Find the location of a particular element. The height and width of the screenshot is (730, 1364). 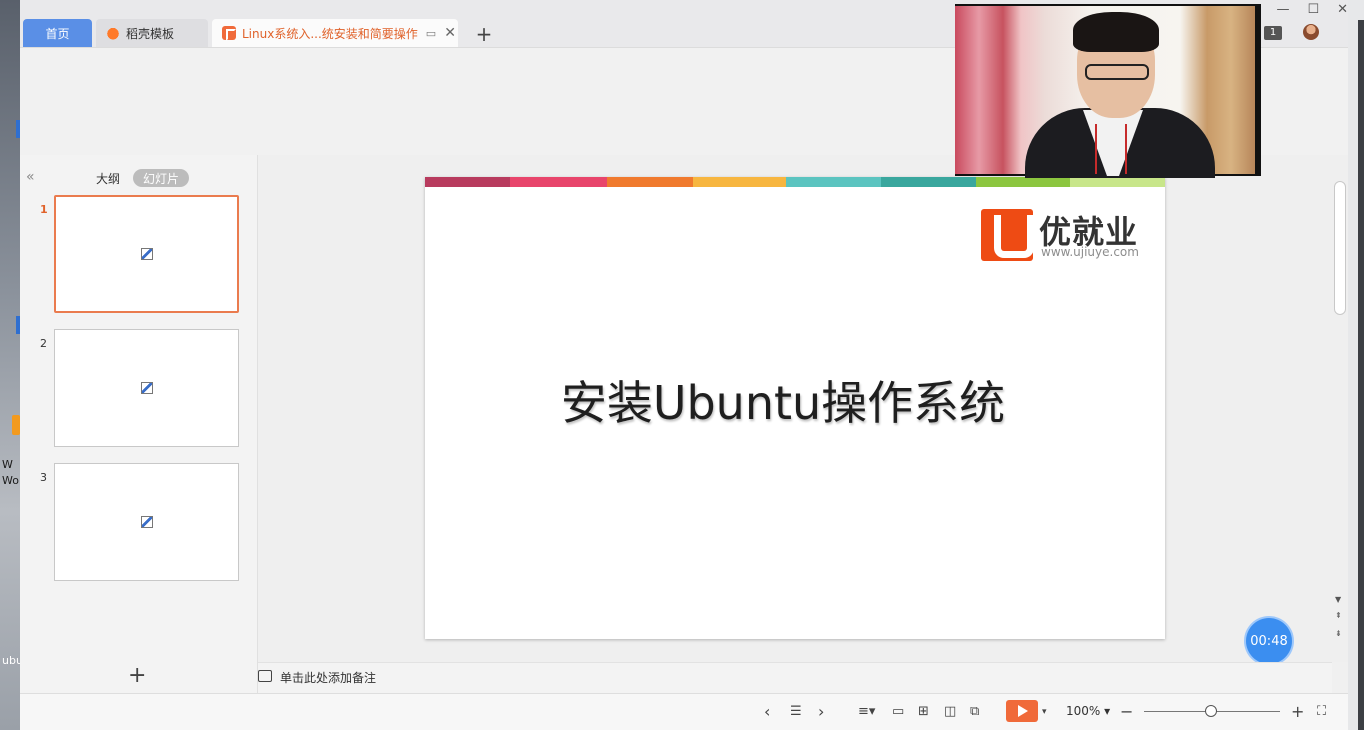

scroll-down-icon: ▼ is located at coordinates (1338, 599).